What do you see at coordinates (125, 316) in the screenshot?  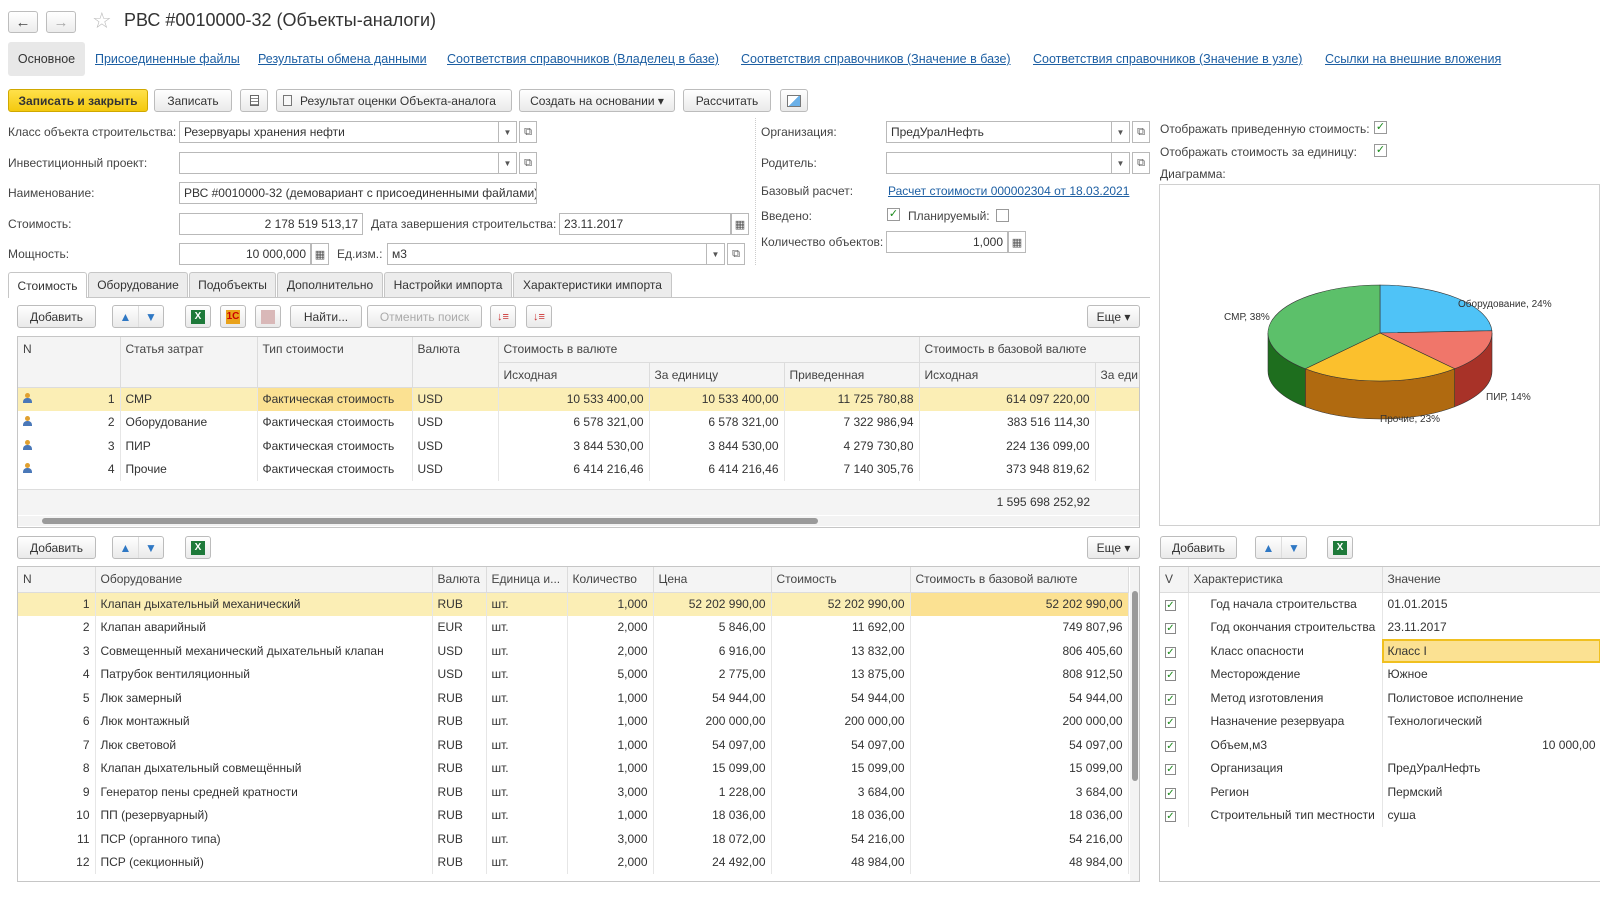 I see `move-up-icon: ▲` at bounding box center [125, 316].